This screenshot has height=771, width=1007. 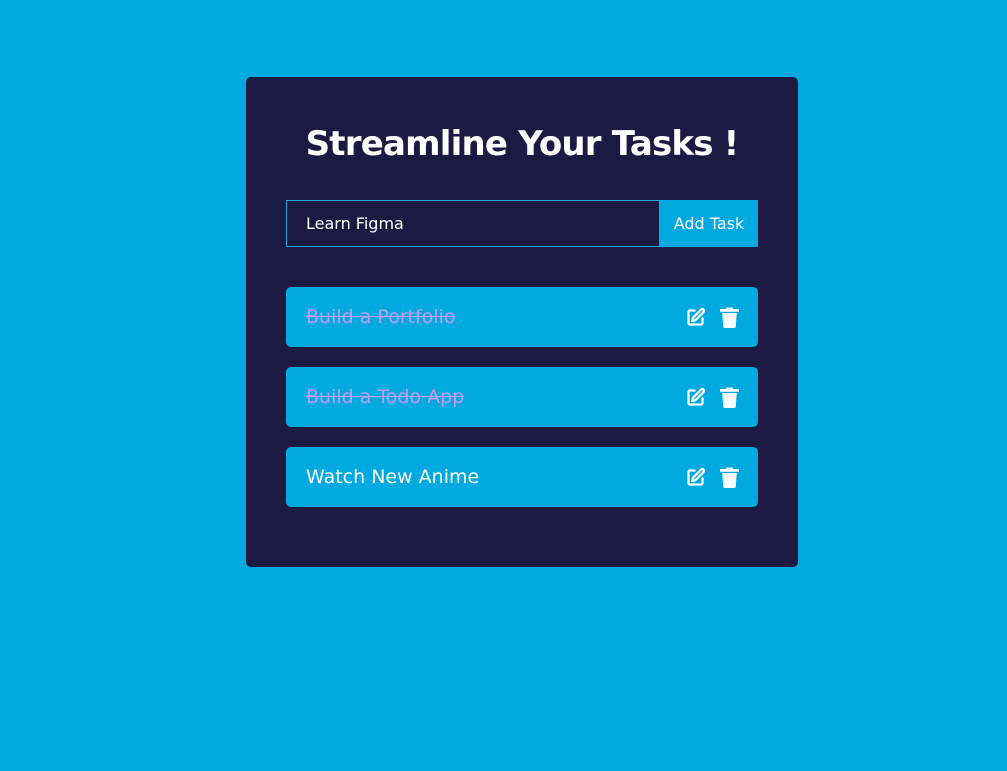 I want to click on add-task-form: Add Task, so click(x=522, y=223).